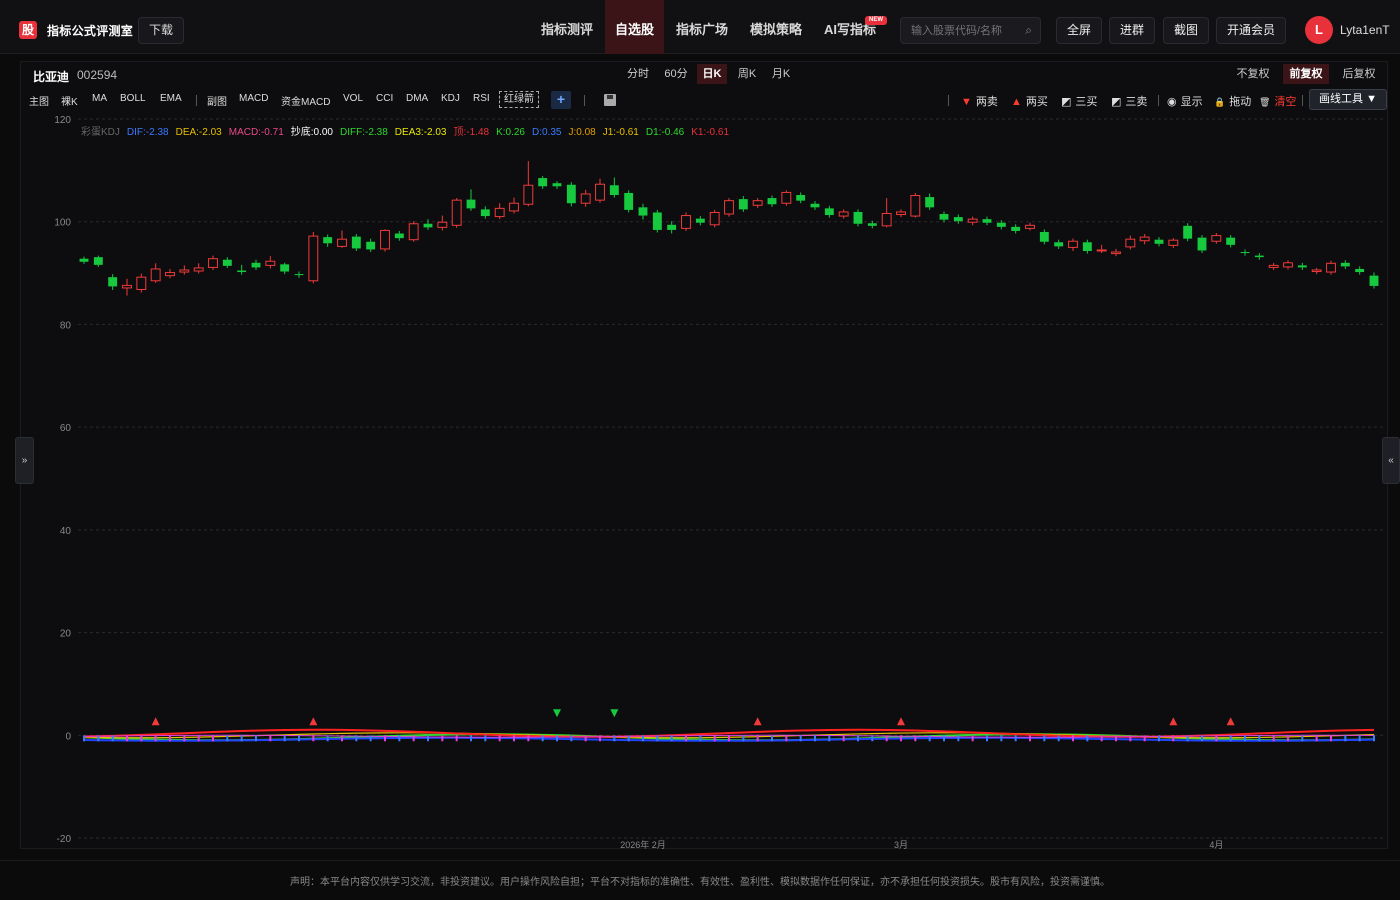 The height and width of the screenshot is (900, 1400). What do you see at coordinates (1216, 845) in the screenshot?
I see `x-tick-label: 4月` at bounding box center [1216, 845].